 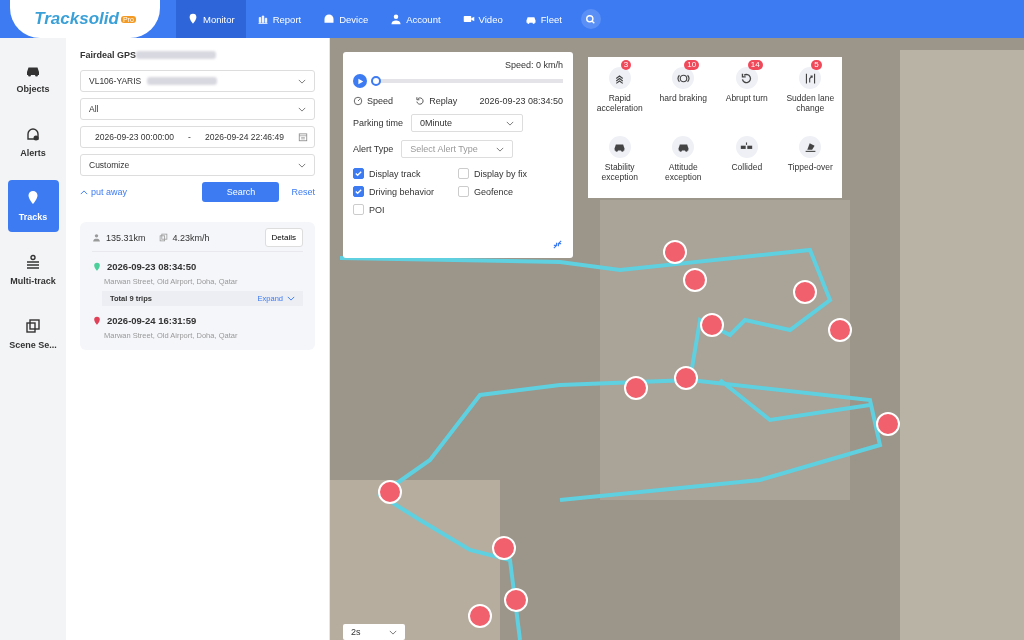 I want to click on alert-filter-item: 10 hard braking, so click(x=683, y=93).